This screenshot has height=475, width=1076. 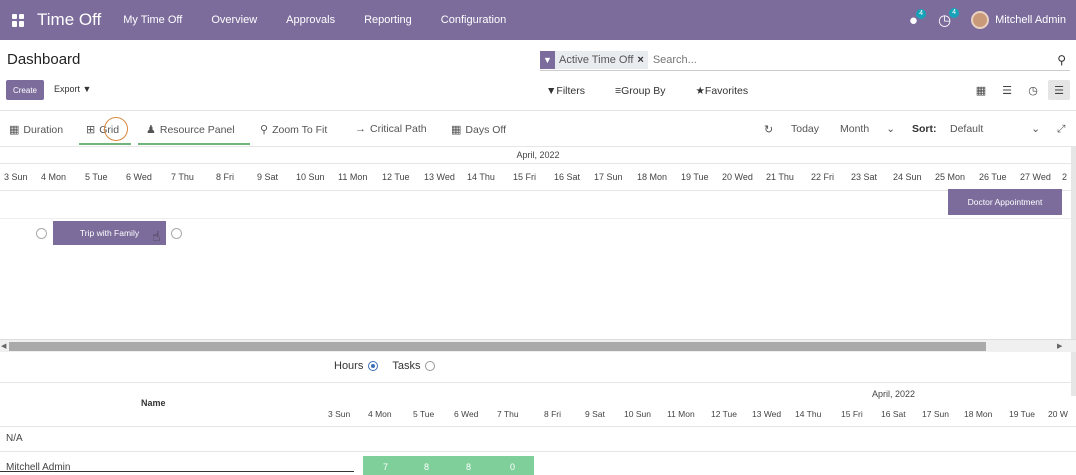 I want to click on grid-day: 8 Fri, so click(x=552, y=414).